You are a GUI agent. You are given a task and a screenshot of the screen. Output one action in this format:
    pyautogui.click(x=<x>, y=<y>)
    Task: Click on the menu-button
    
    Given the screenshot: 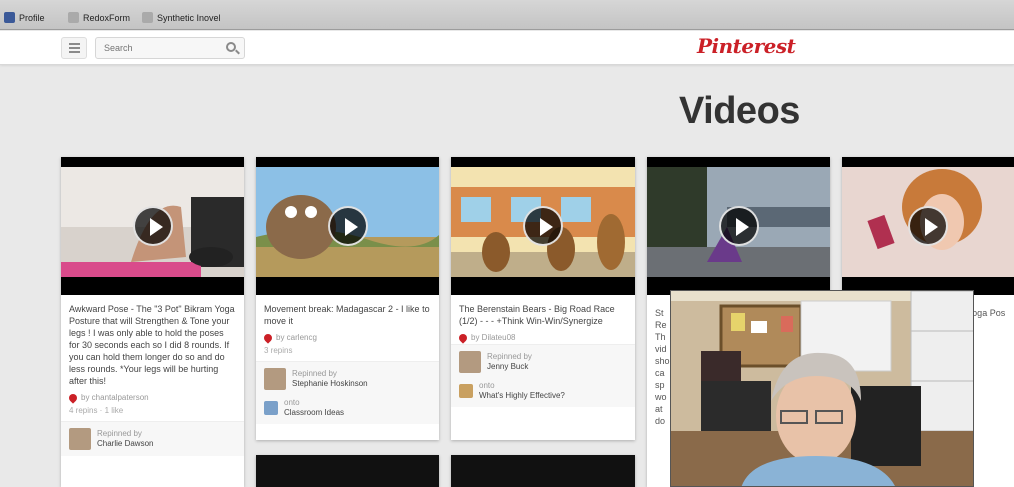 What is the action you would take?
    pyautogui.click(x=74, y=48)
    